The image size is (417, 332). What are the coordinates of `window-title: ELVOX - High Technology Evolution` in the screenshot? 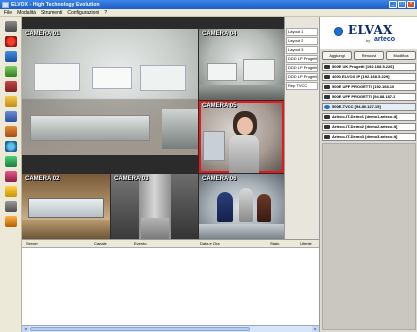 It's located at (55, 4).